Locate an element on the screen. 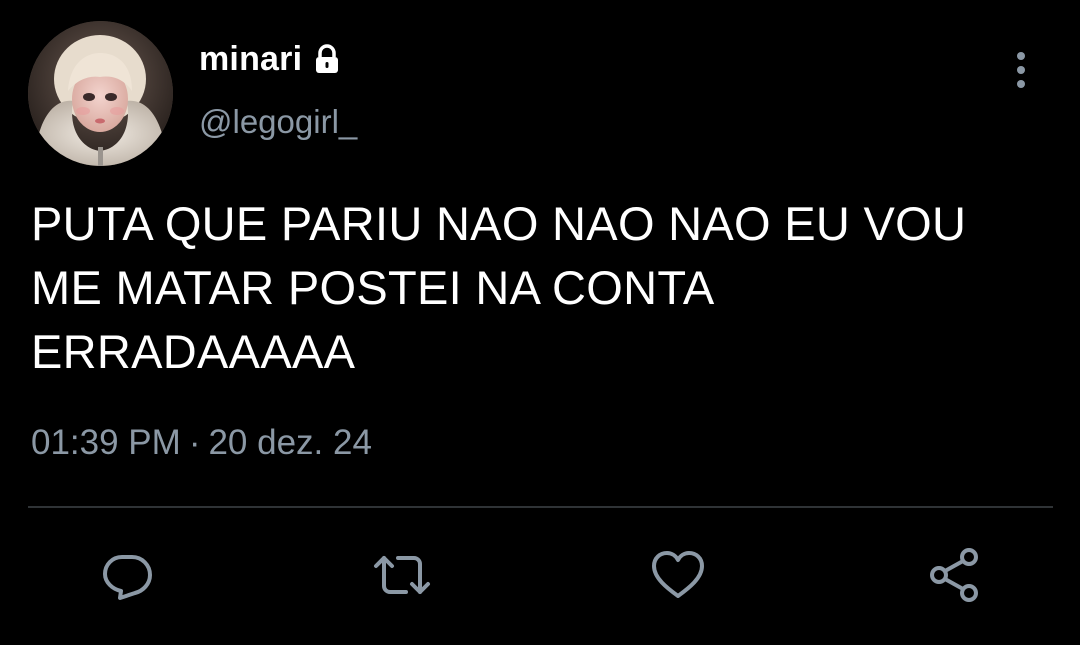 This screenshot has width=1080, height=645. retweet-button is located at coordinates (402, 575).